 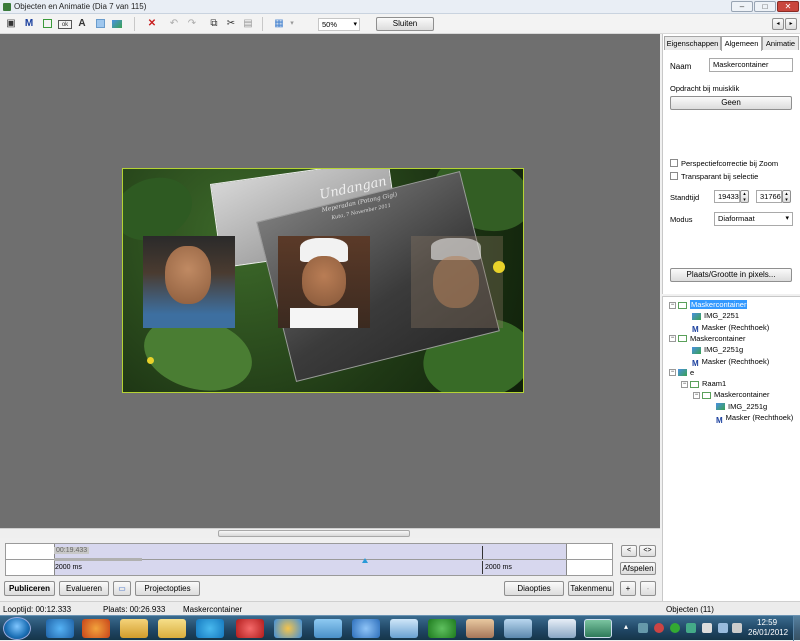 I want to click on paste-icon: ▤, so click(x=248, y=24).